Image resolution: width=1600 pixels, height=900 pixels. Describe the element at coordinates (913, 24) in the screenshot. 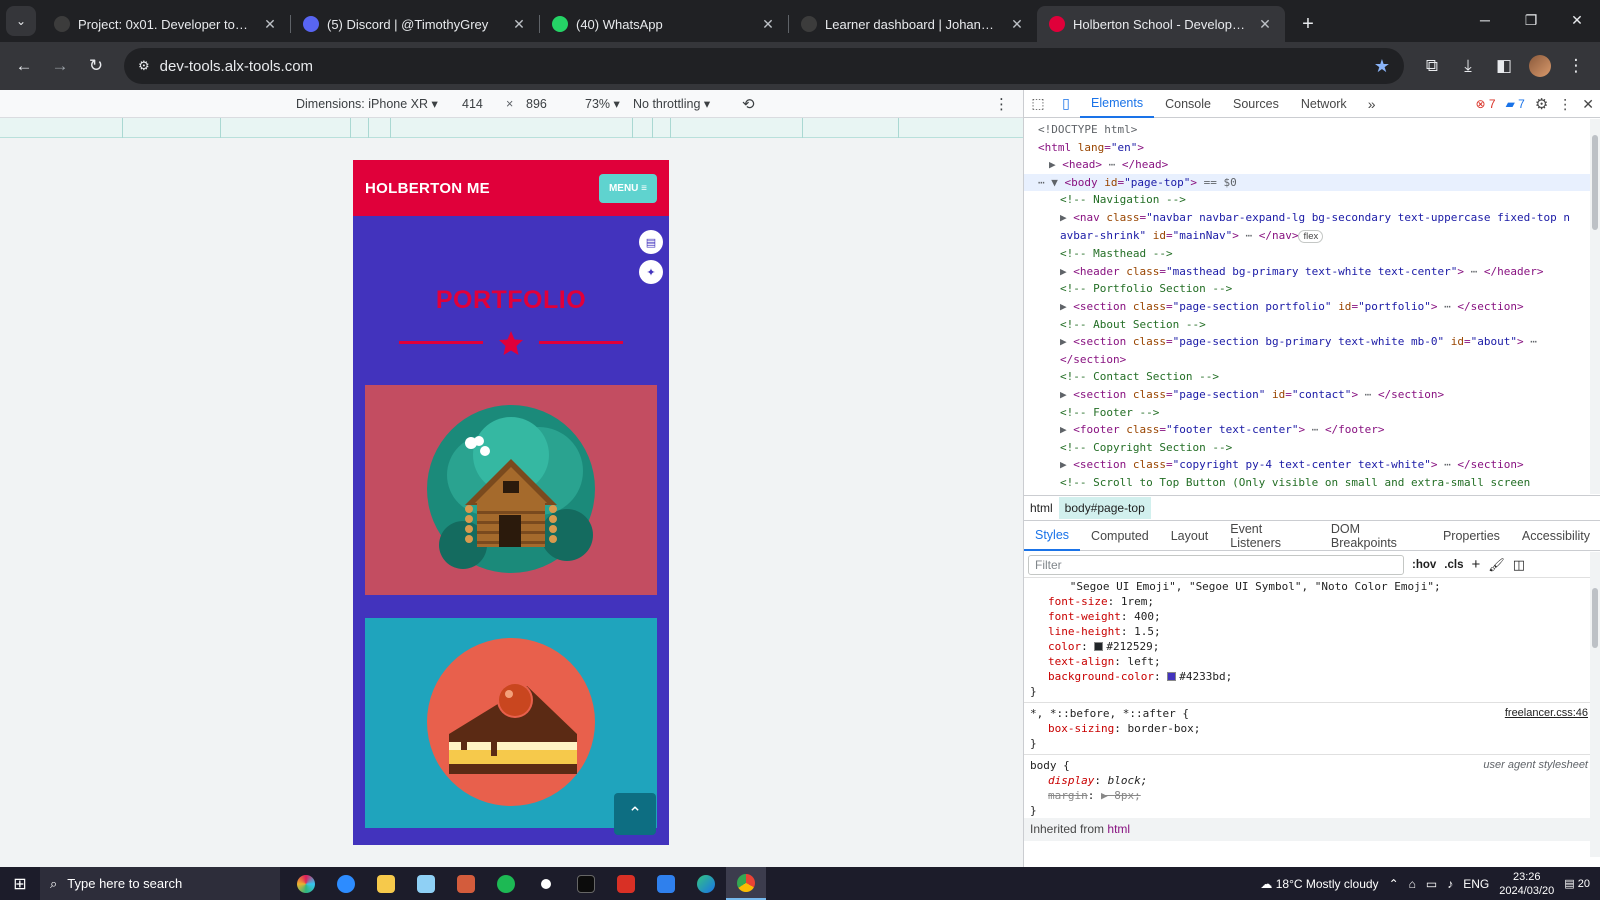

I see `browser-tab: Learner dashboard | Johannesbu ✕` at that location.